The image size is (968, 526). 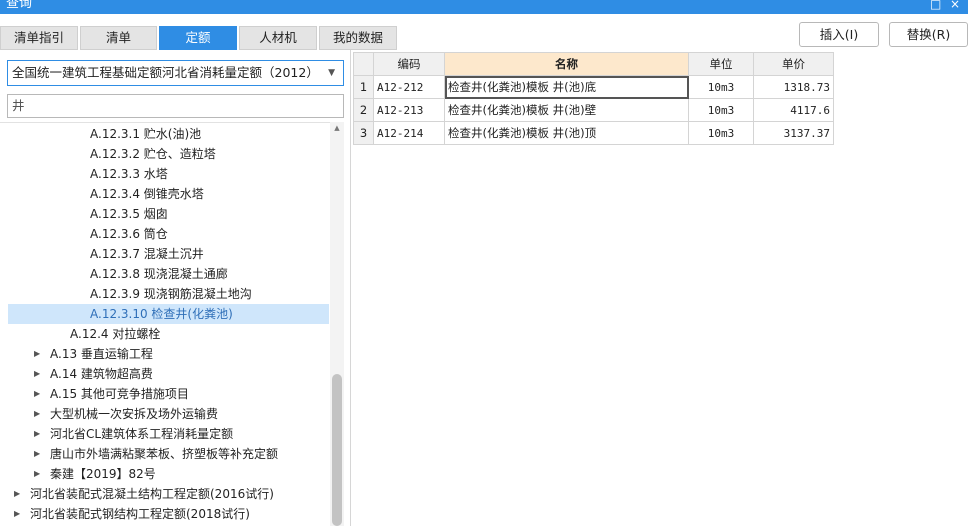 I want to click on row-number: 2, so click(x=363, y=110).